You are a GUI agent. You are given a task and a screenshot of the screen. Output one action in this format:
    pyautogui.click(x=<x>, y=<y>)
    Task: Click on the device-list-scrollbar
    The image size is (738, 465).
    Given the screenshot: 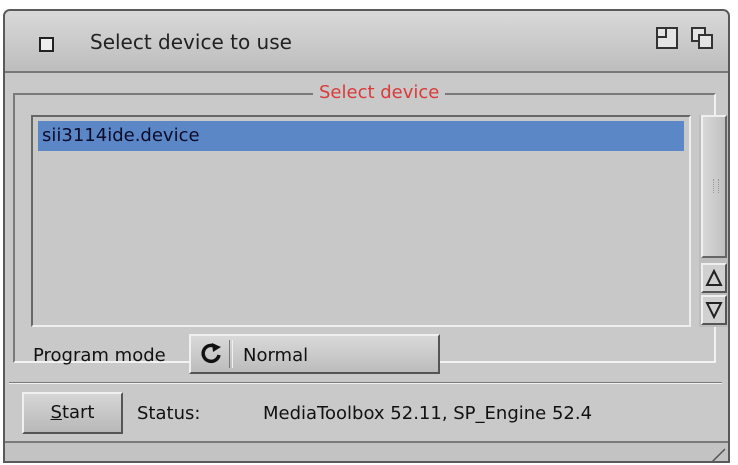 What is the action you would take?
    pyautogui.click(x=713, y=221)
    